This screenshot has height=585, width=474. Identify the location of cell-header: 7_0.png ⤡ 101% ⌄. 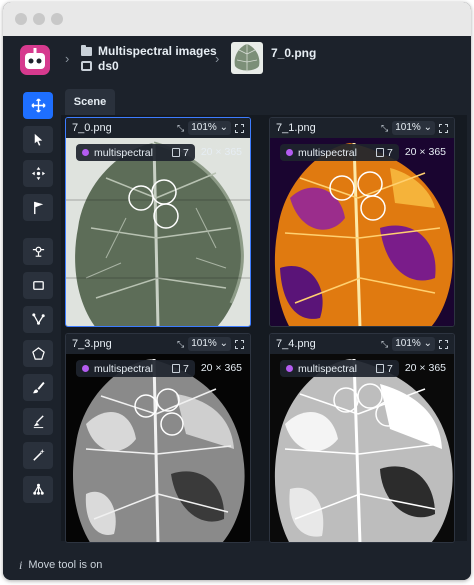
(158, 128).